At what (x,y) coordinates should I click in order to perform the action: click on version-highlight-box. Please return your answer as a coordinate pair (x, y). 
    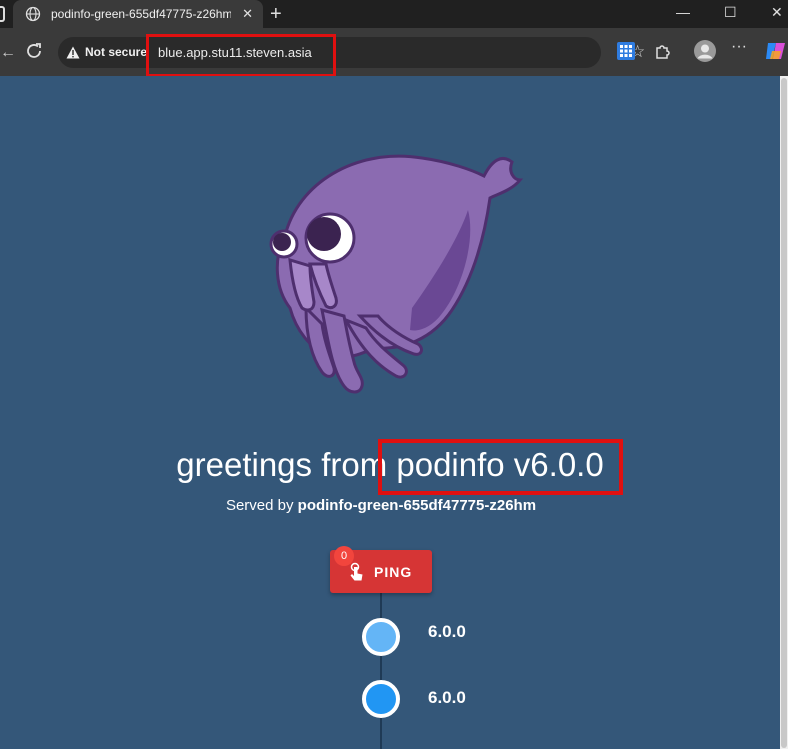
    Looking at the image, I should click on (500, 467).